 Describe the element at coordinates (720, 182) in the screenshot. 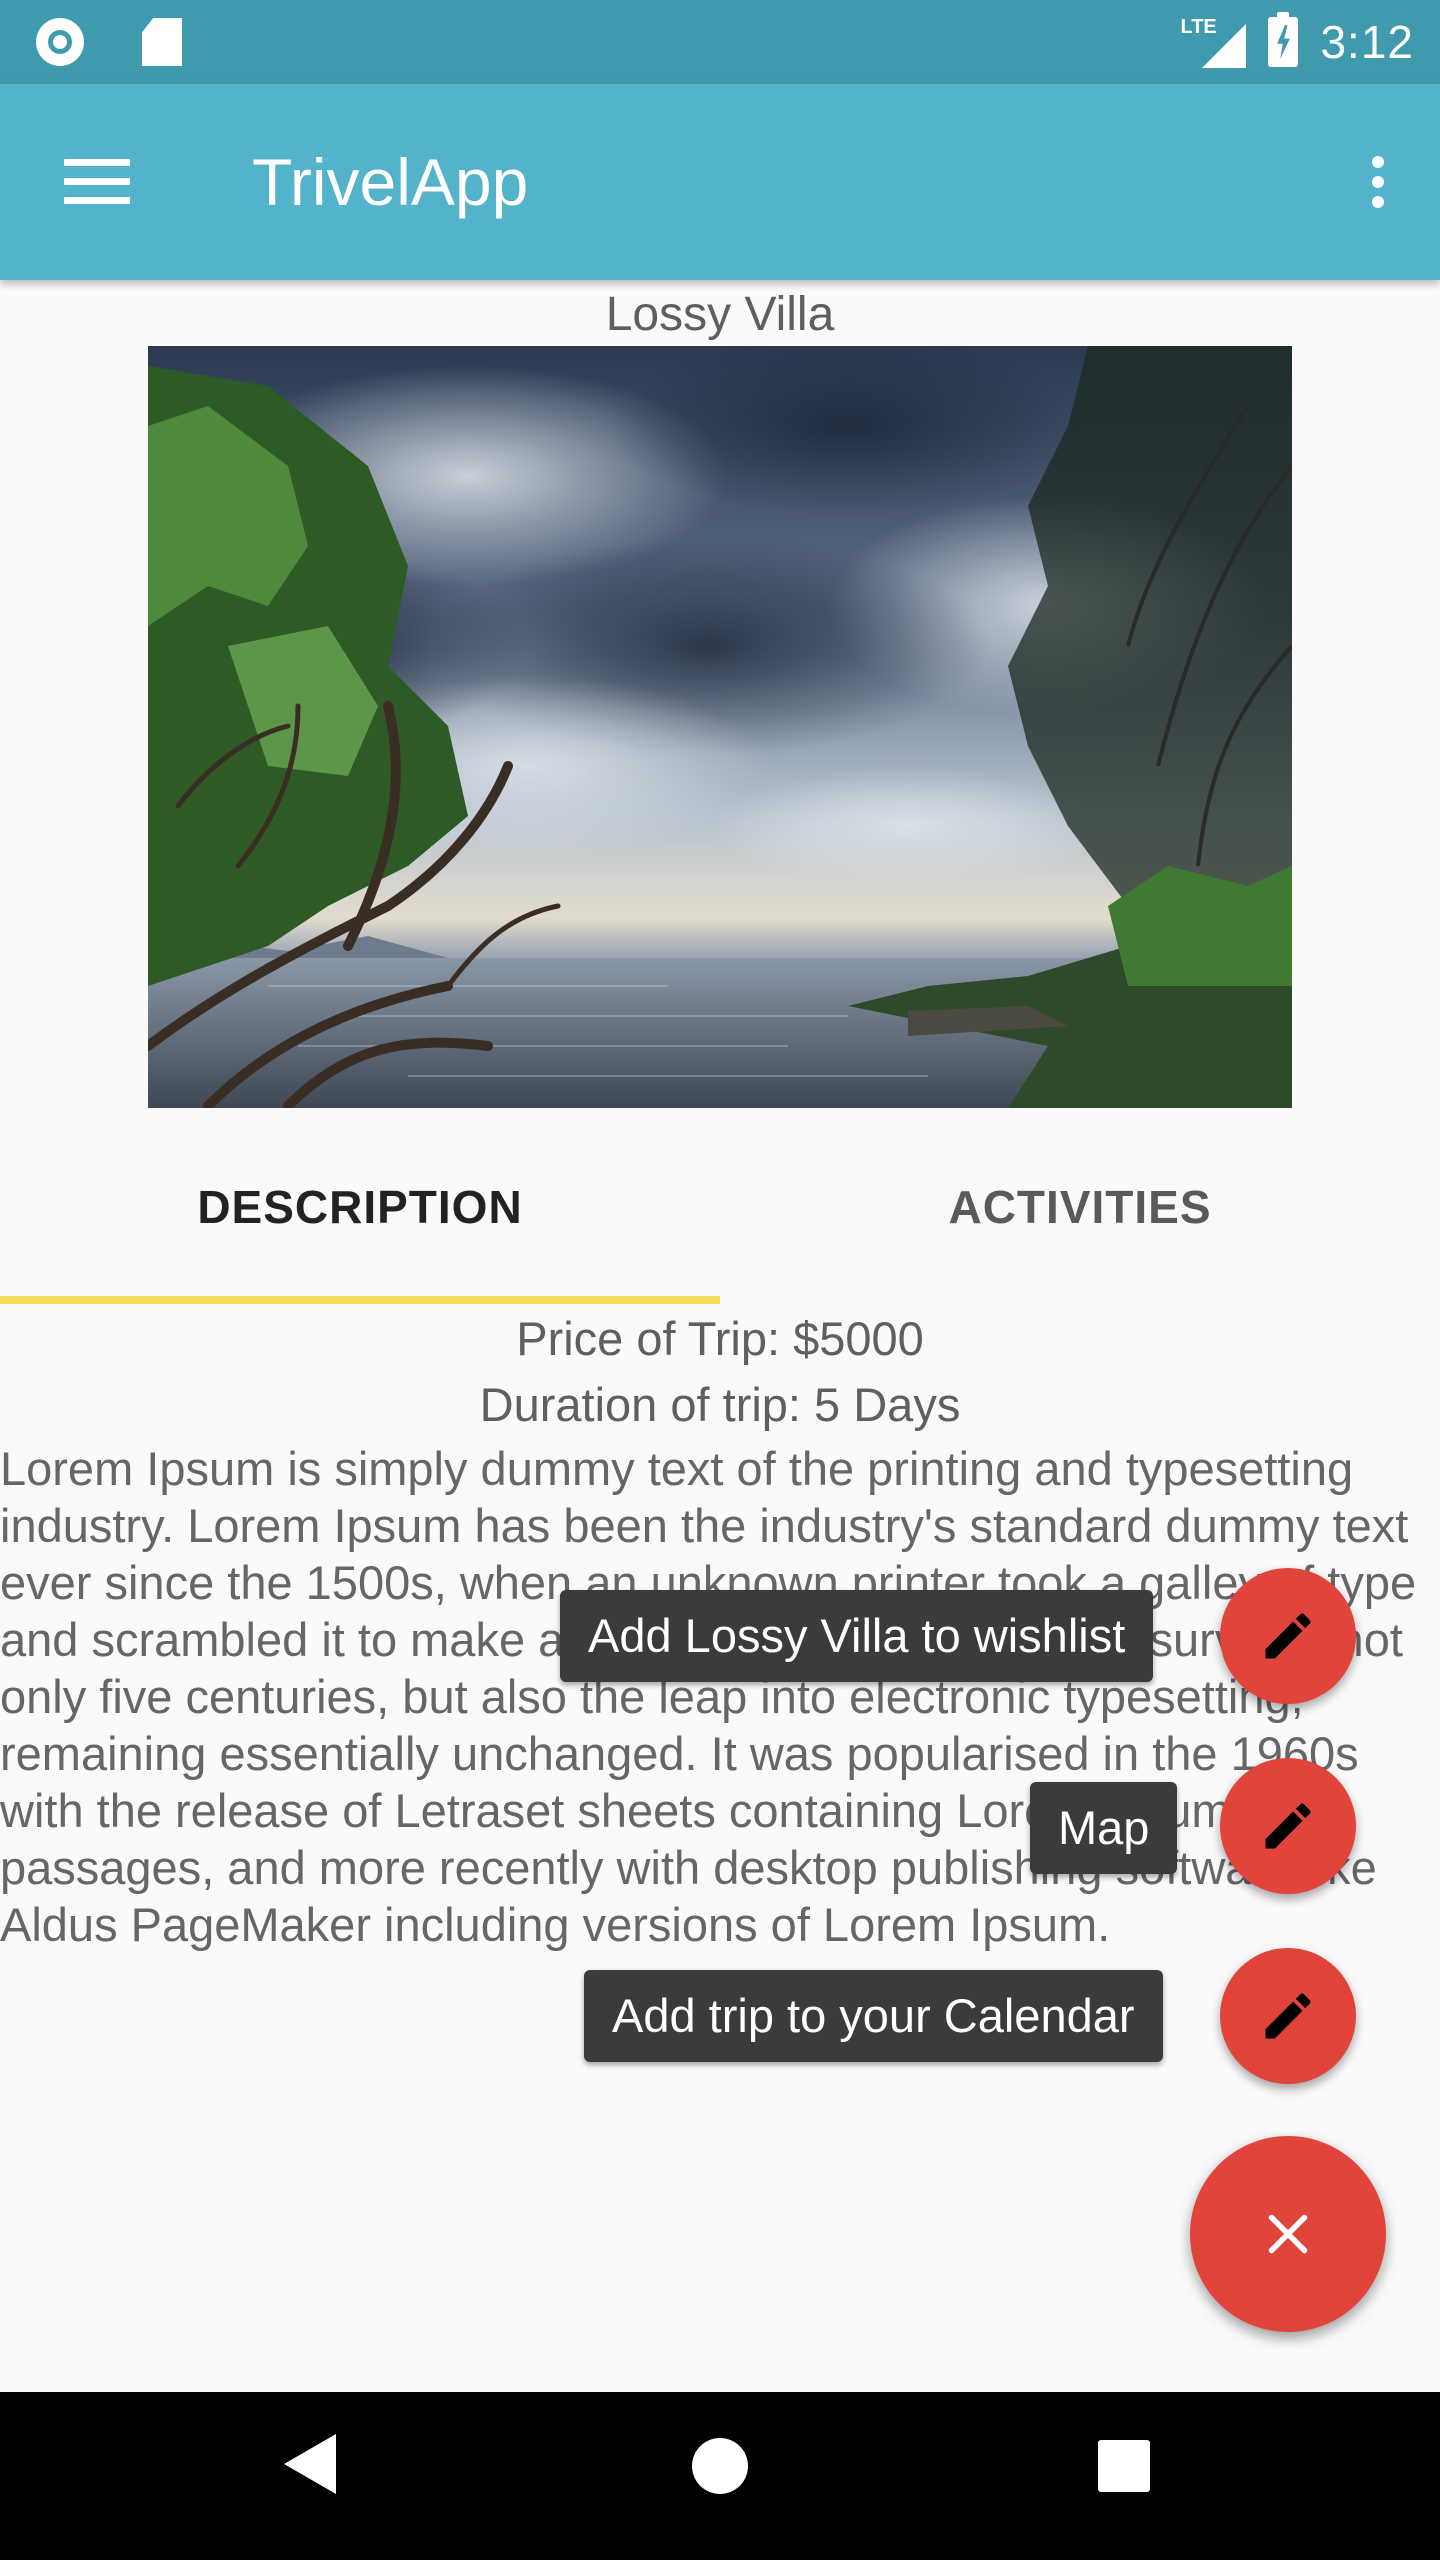

I see `app-bar: TrivelApp` at that location.